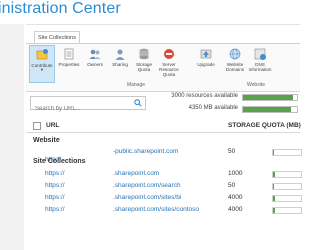  I want to click on site-url-suffix: .sharepoint.com/sites/contoso, so click(156, 209).